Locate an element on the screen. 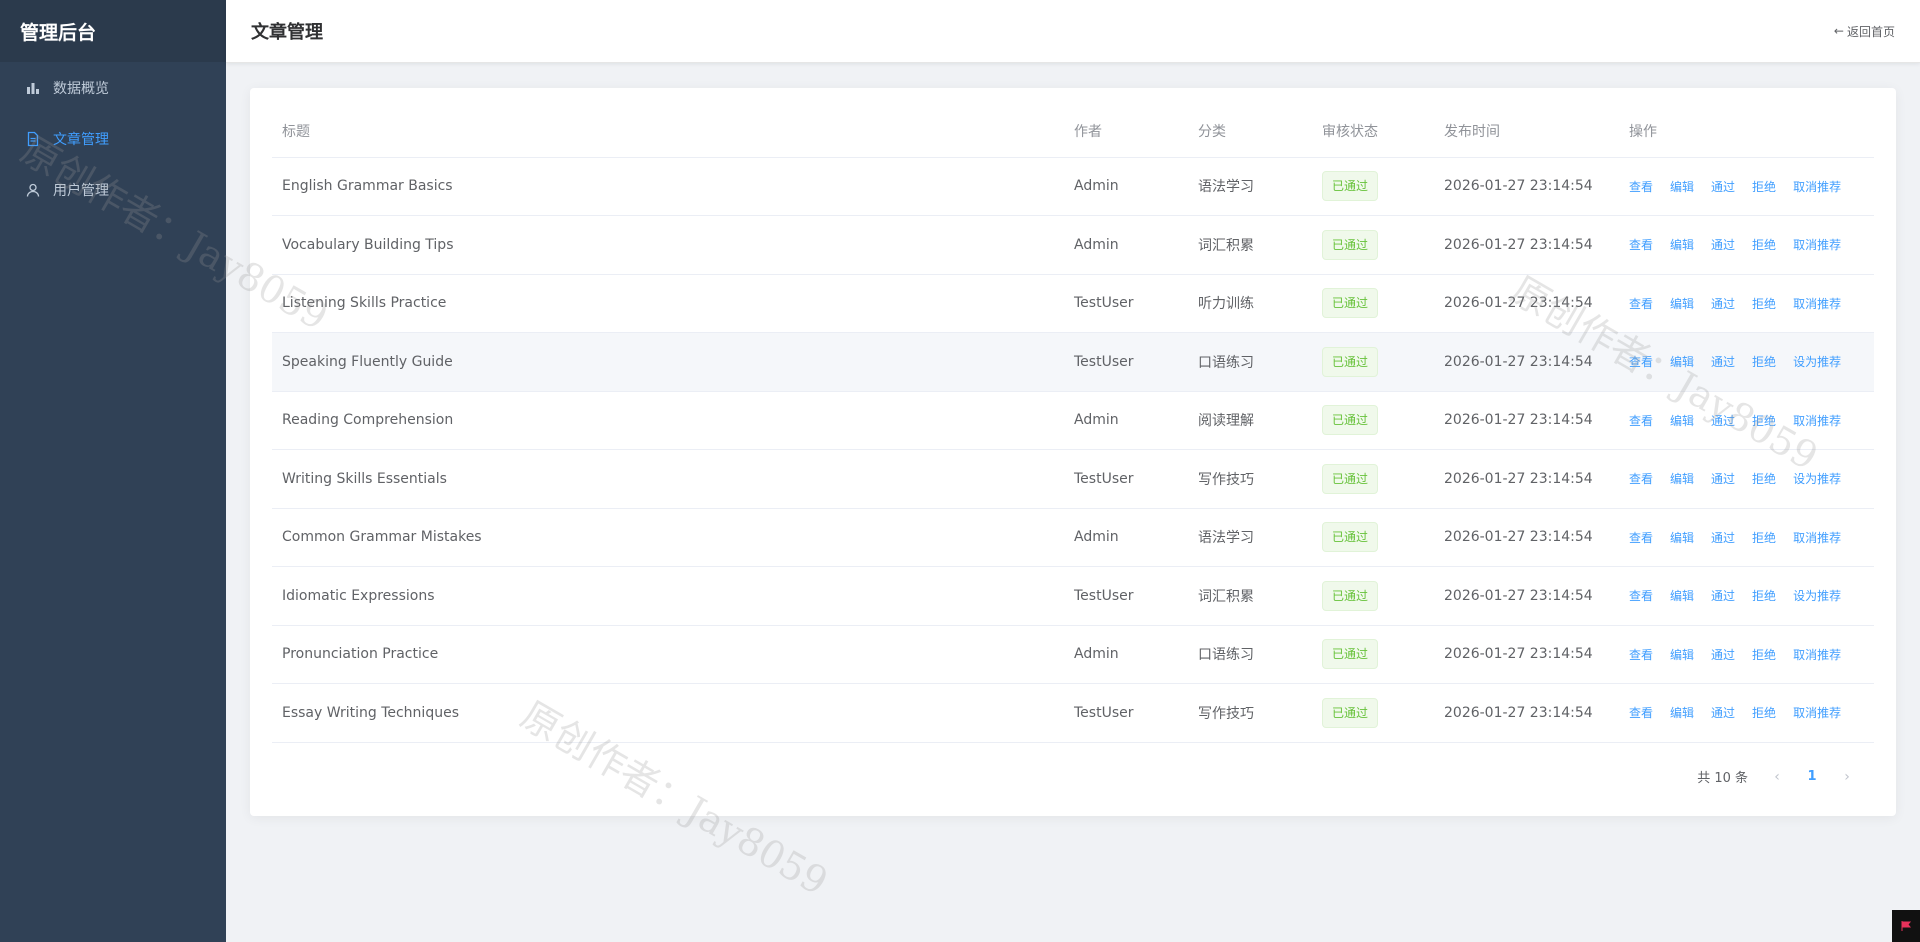 Image resolution: width=1920 pixels, height=942 pixels. cell-title: Reading Comprehension is located at coordinates (668, 420).